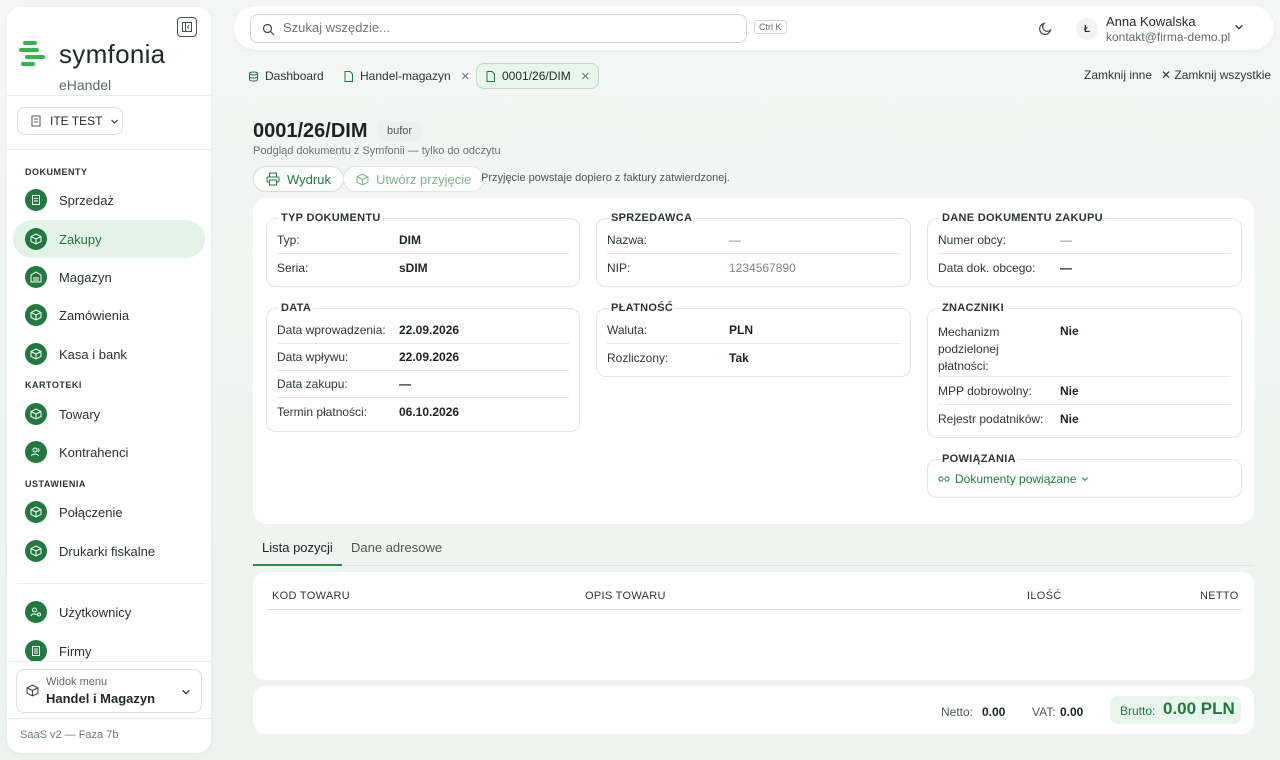 This screenshot has height=760, width=1280. What do you see at coordinates (85, 277) in the screenshot?
I see `sidebar-item-label: Magazyn` at bounding box center [85, 277].